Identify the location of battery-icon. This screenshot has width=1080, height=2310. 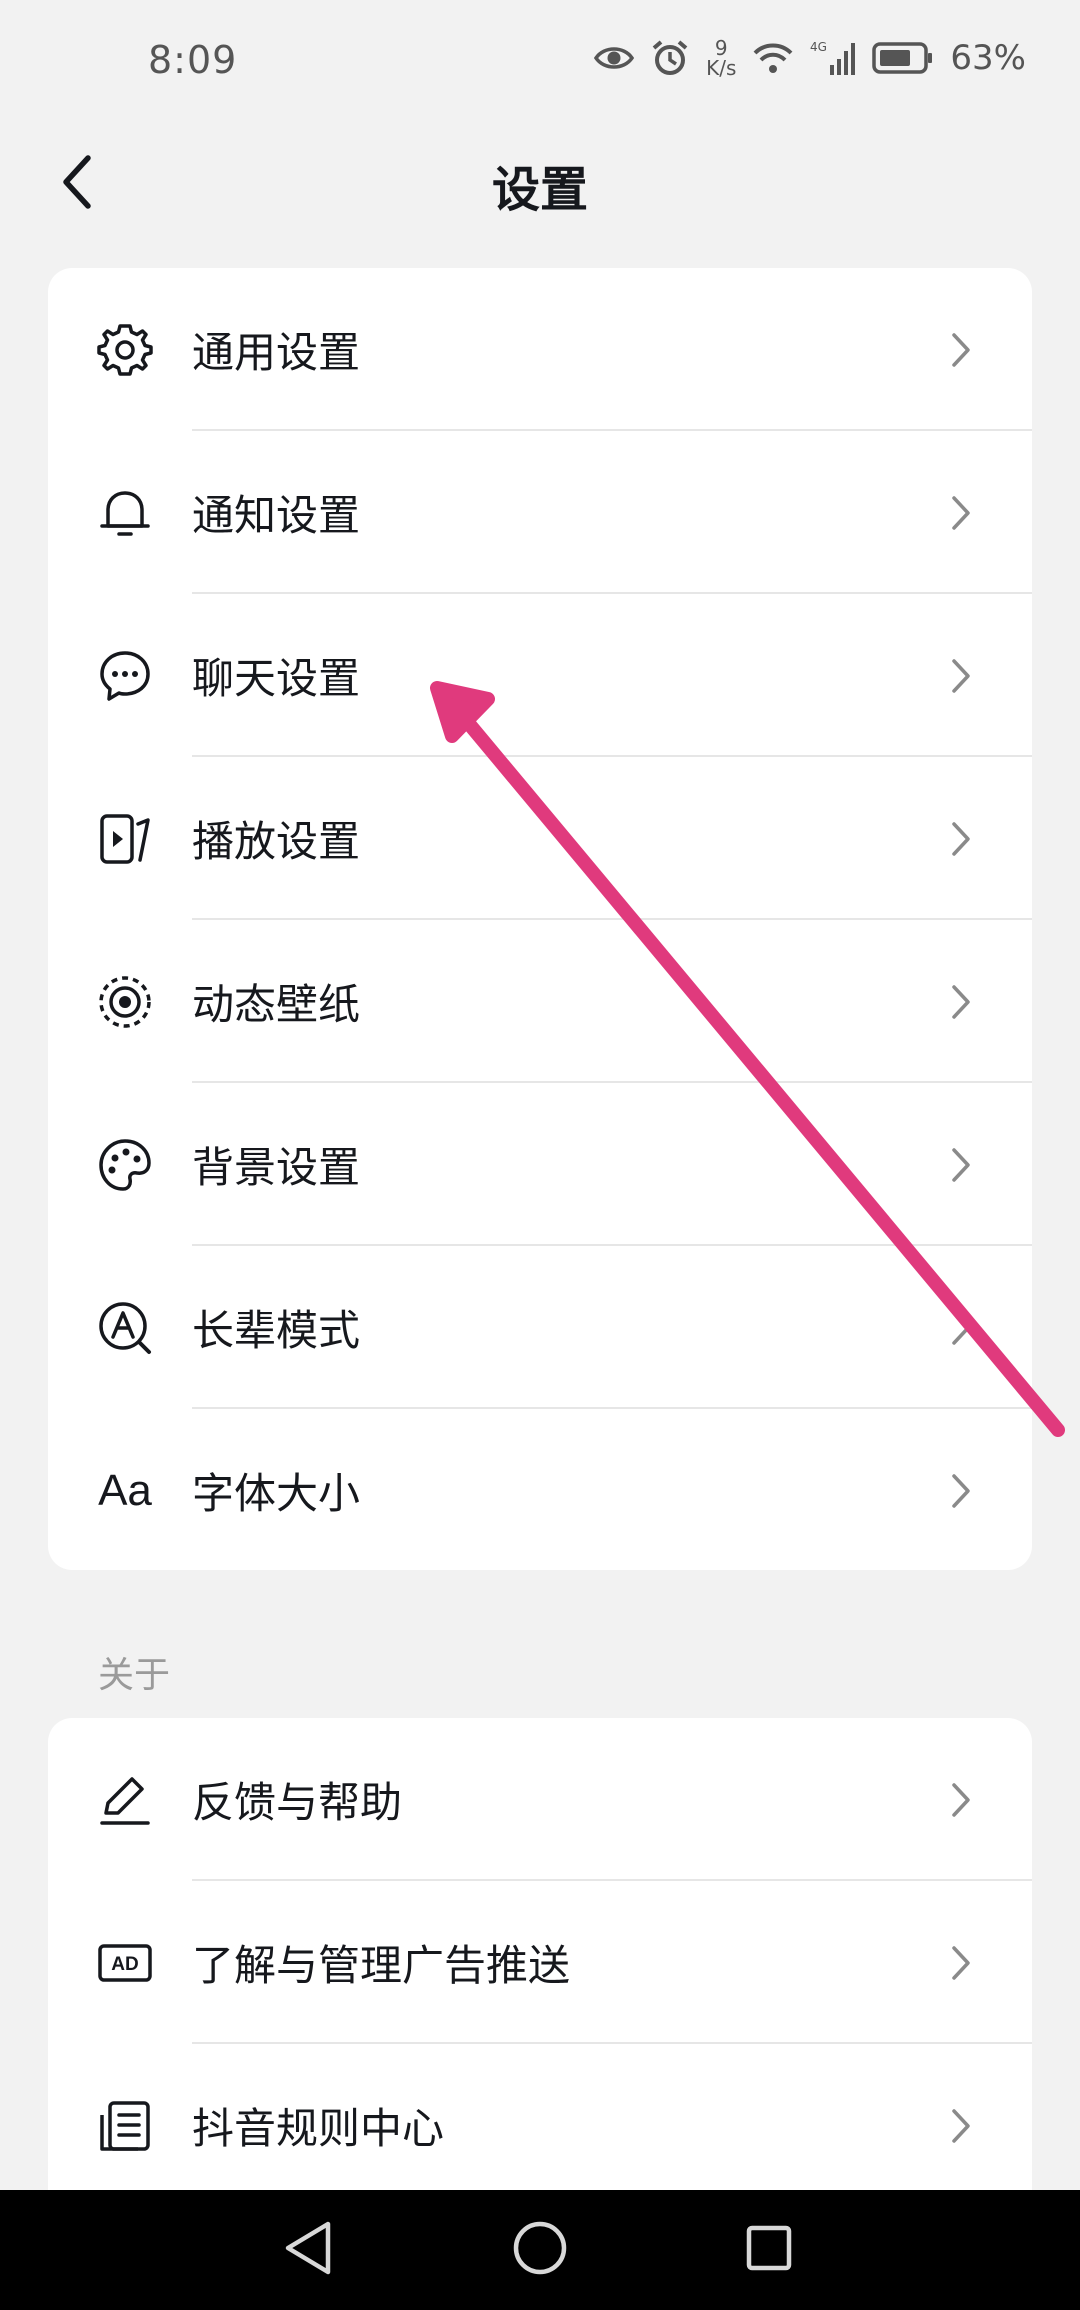
(903, 58).